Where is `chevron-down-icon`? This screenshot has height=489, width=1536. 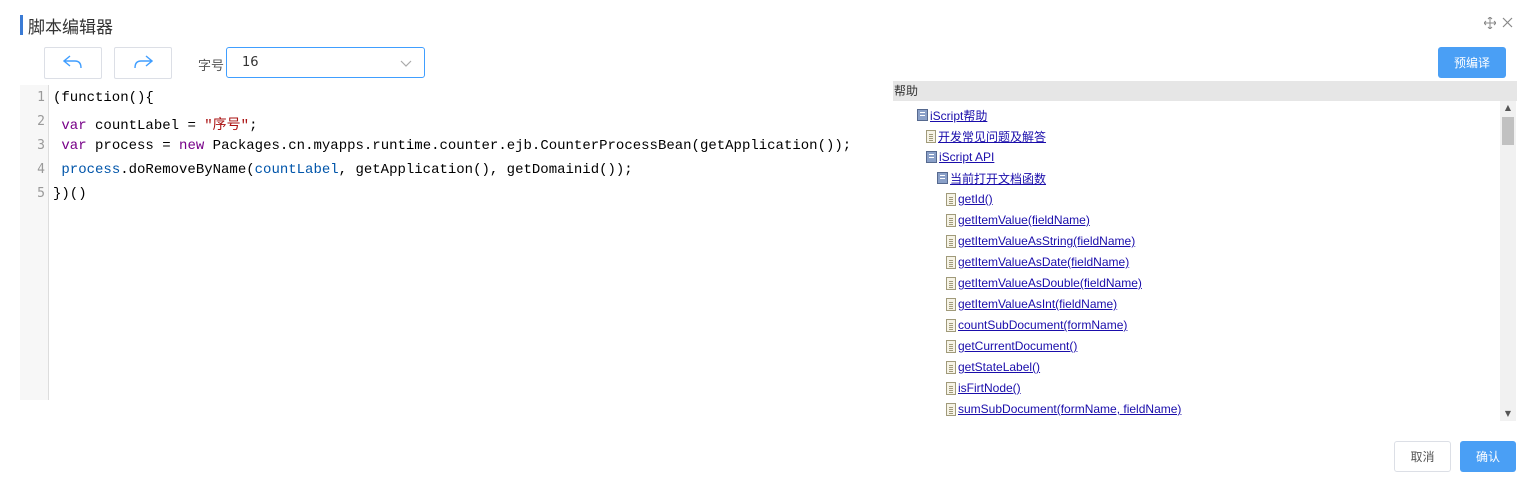 chevron-down-icon is located at coordinates (406, 62).